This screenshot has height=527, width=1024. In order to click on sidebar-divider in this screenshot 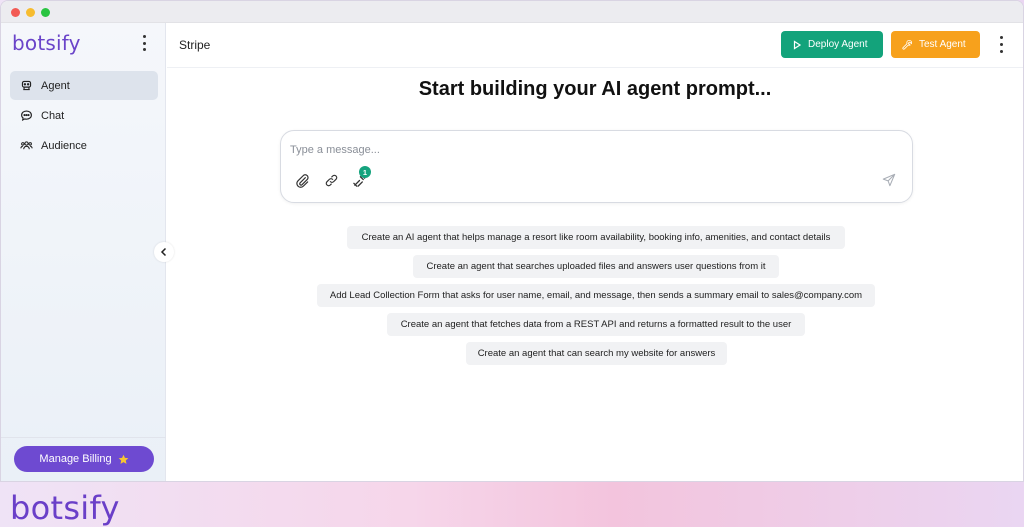, I will do `click(83, 437)`.